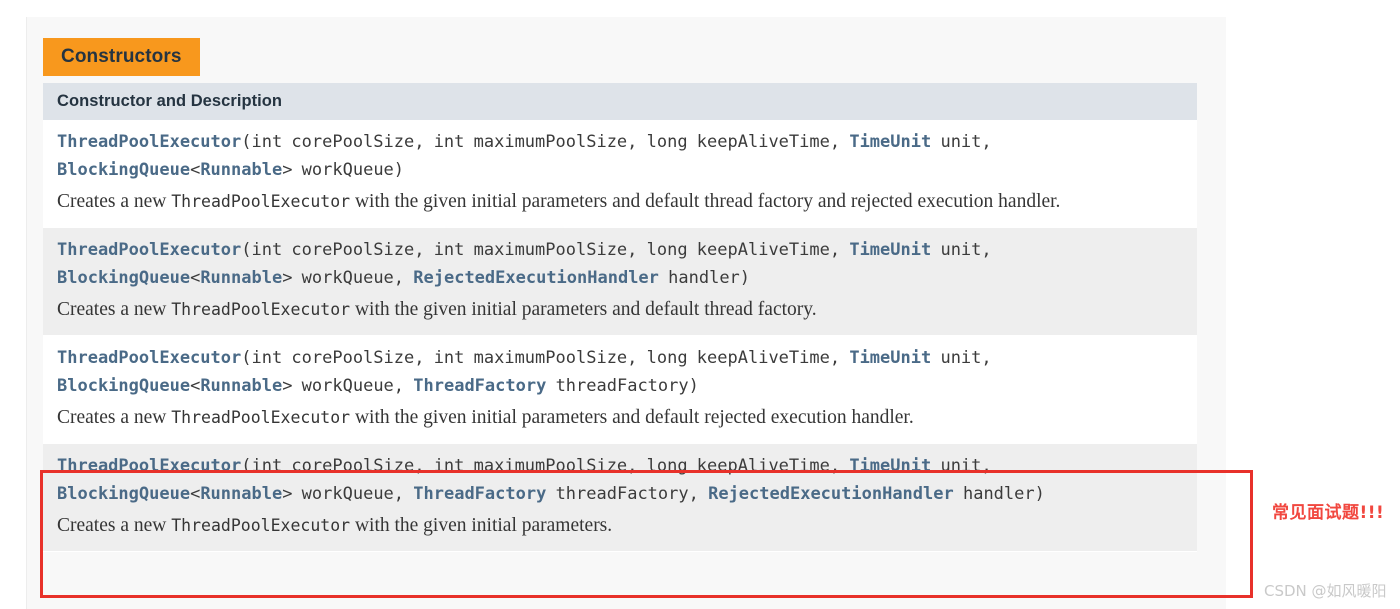 The height and width of the screenshot is (609, 1400). Describe the element at coordinates (1328, 513) in the screenshot. I see `annotation-label: 常见面试题!!!` at that location.